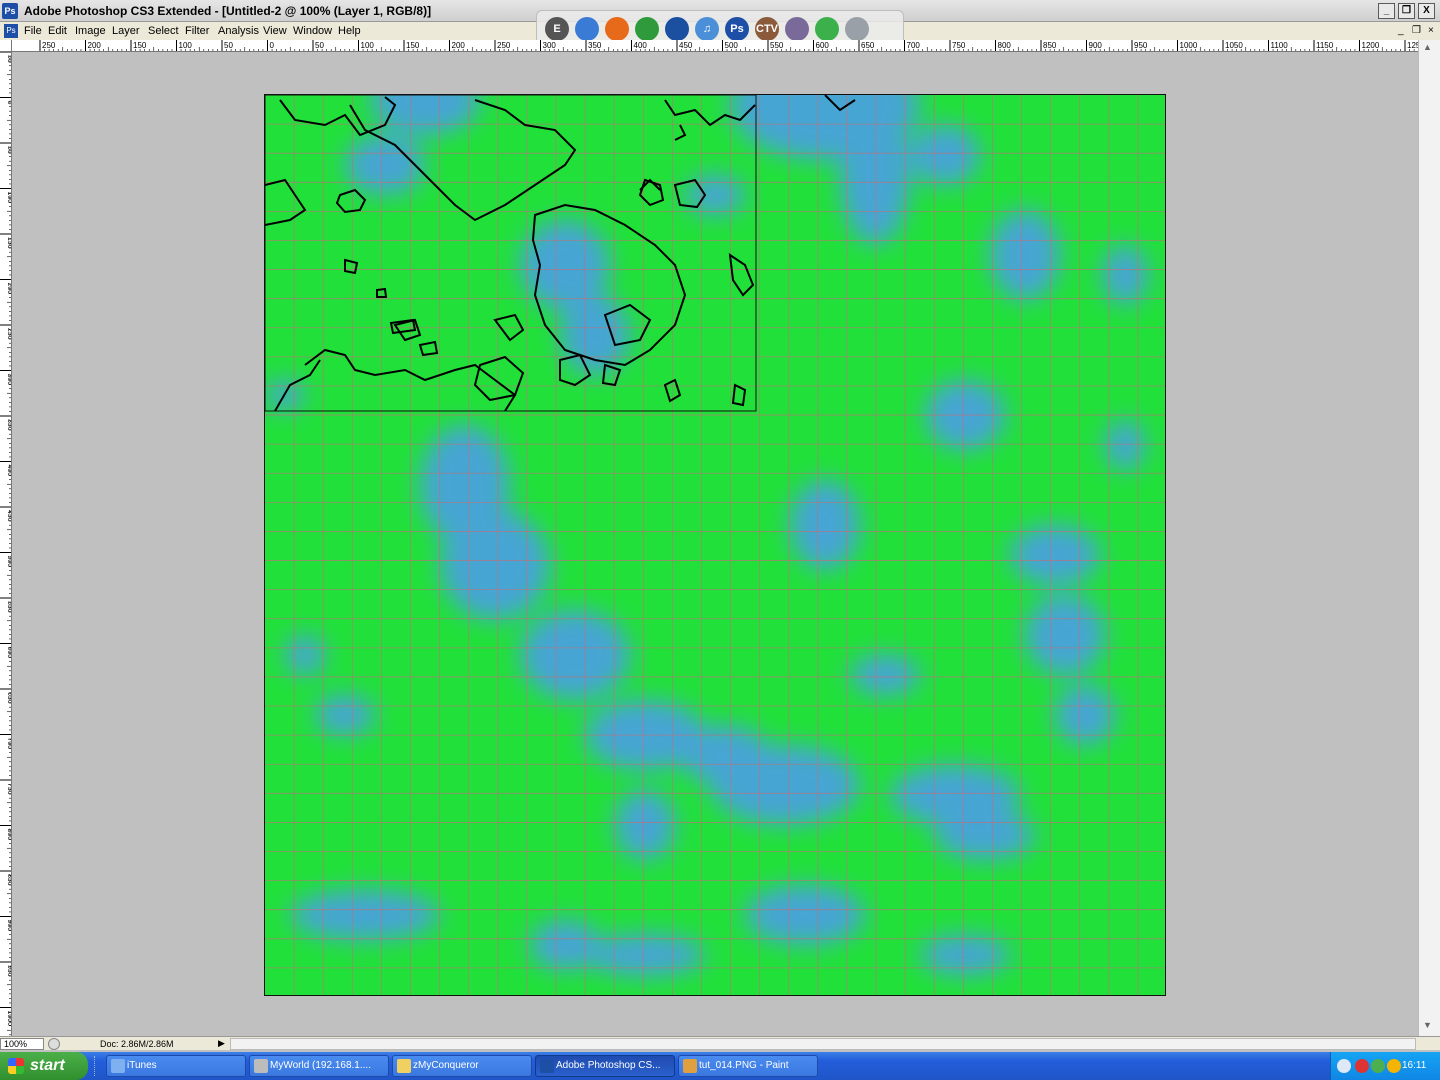 The width and height of the screenshot is (1440, 1080). What do you see at coordinates (686, 45) in the screenshot?
I see `ruler-label: 450` at bounding box center [686, 45].